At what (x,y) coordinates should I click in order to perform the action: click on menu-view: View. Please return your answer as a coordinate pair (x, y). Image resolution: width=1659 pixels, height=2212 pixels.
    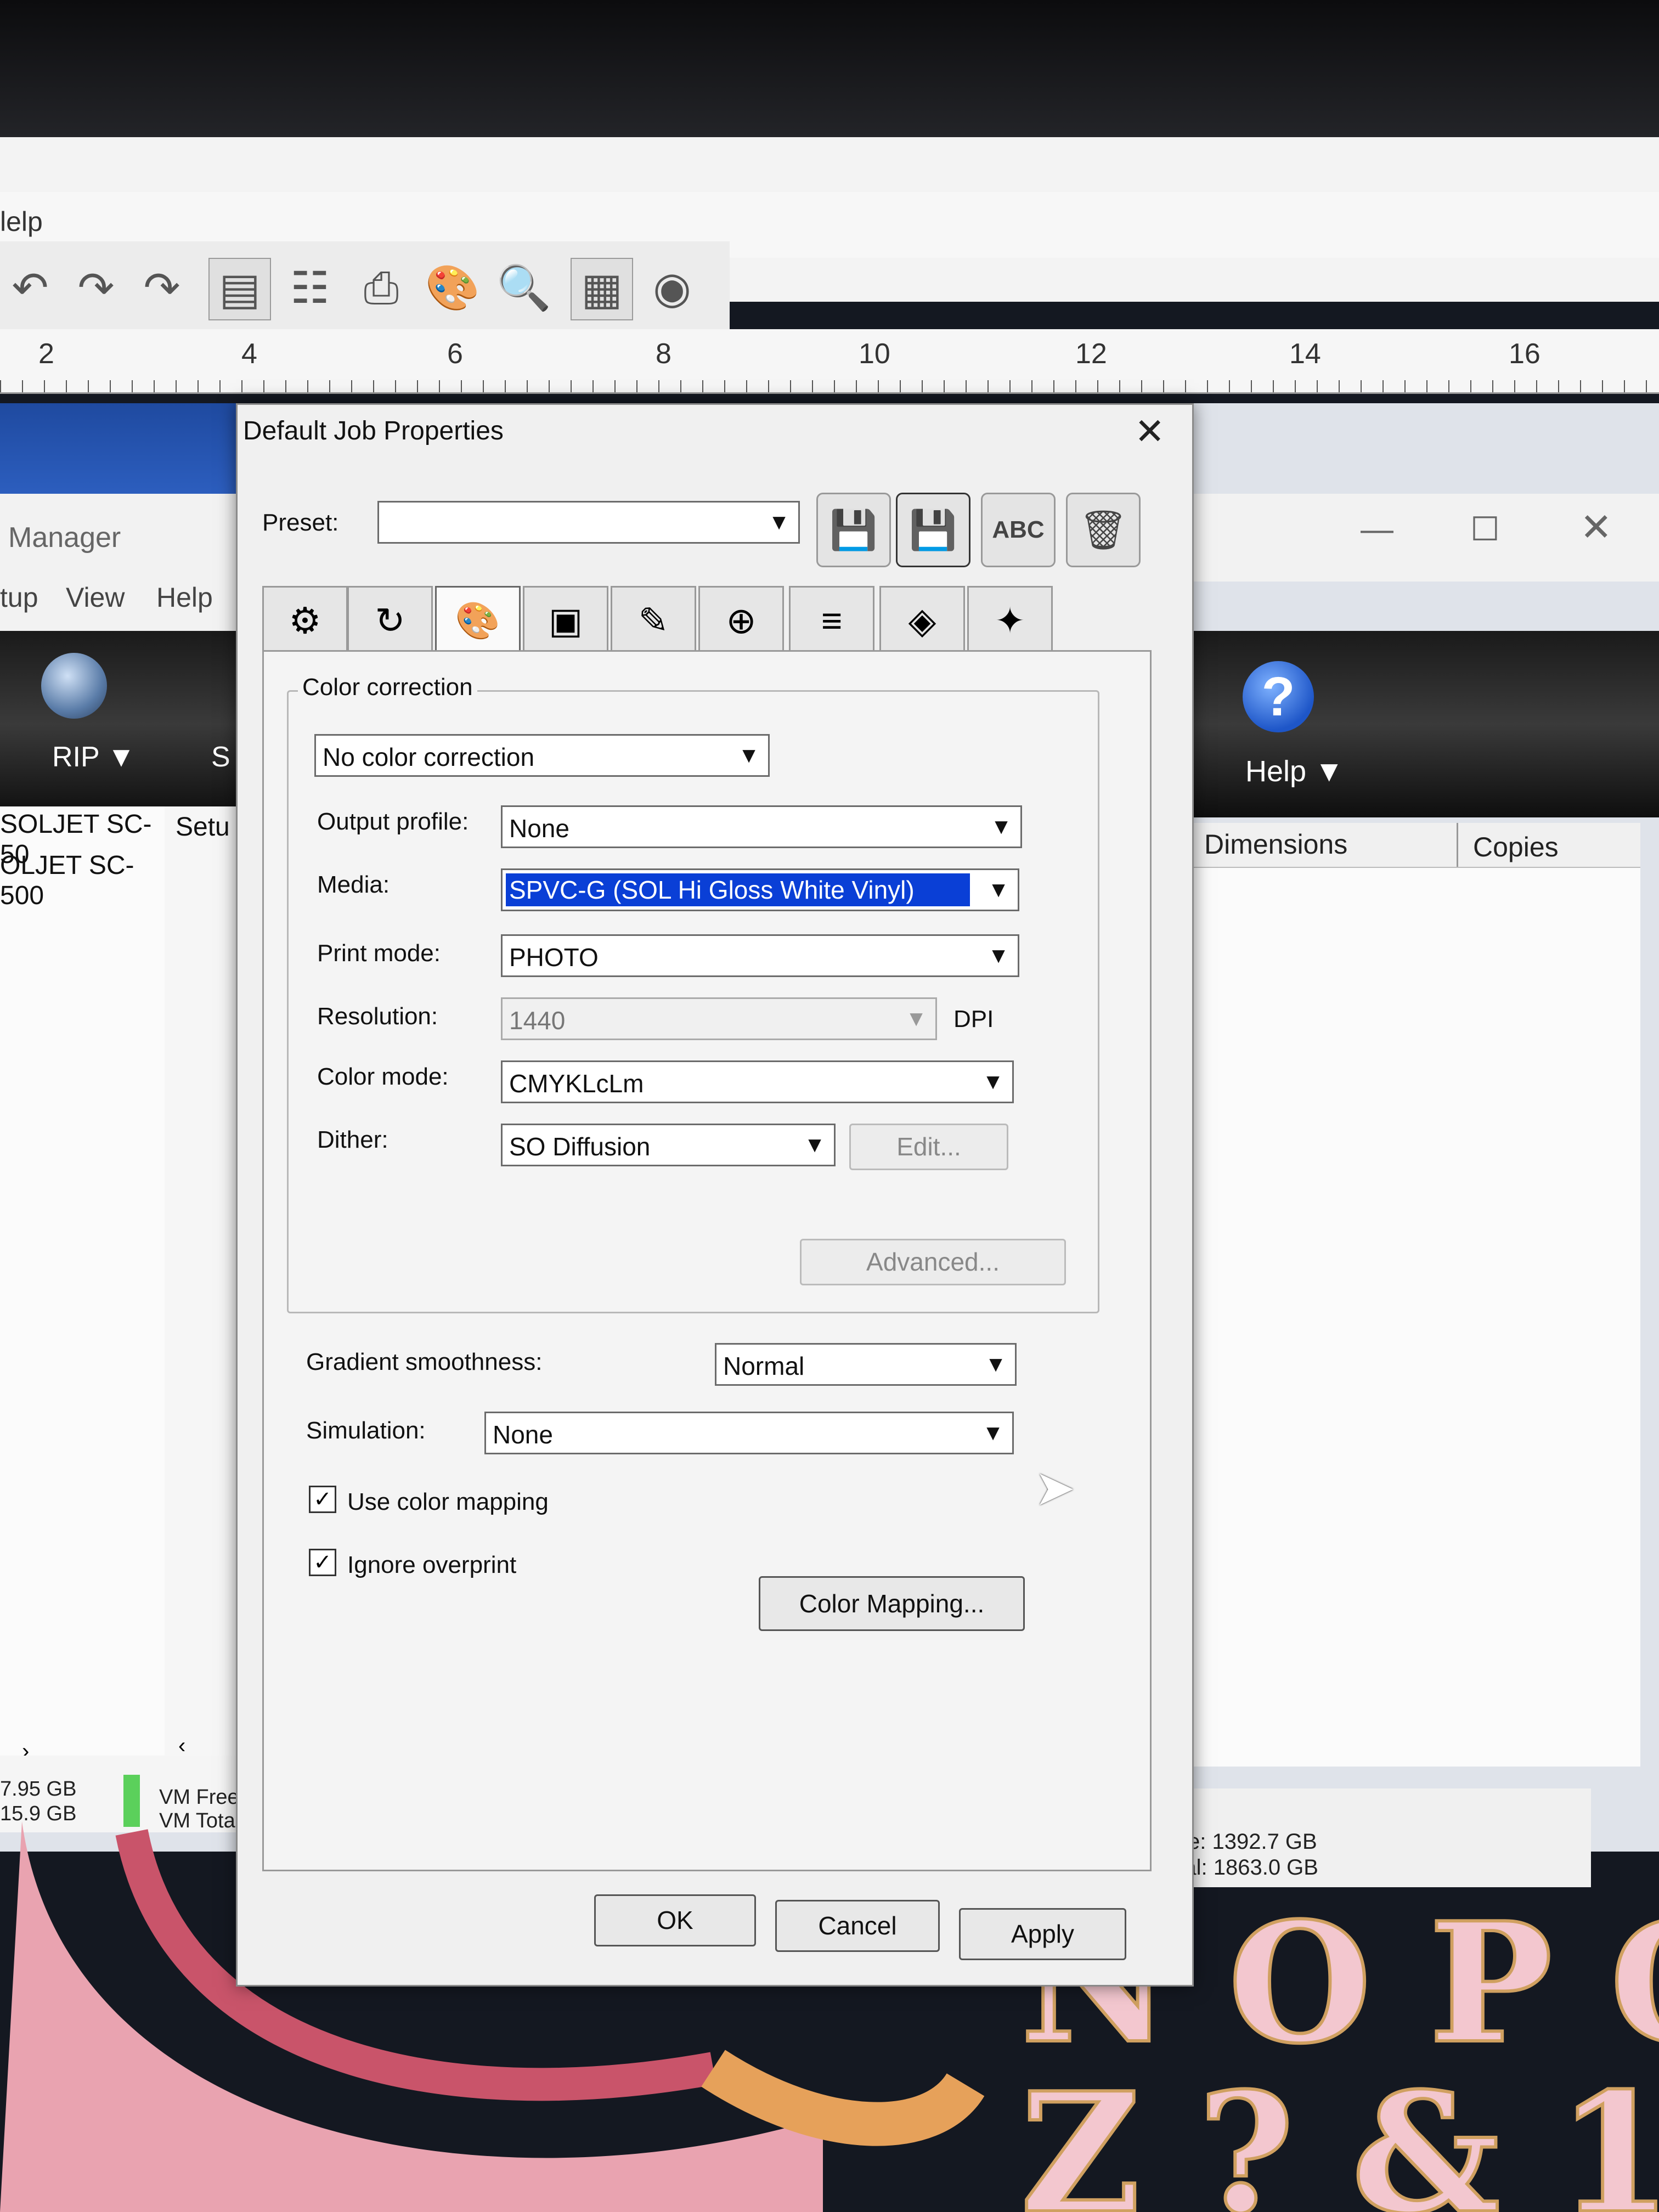
    Looking at the image, I should click on (96, 598).